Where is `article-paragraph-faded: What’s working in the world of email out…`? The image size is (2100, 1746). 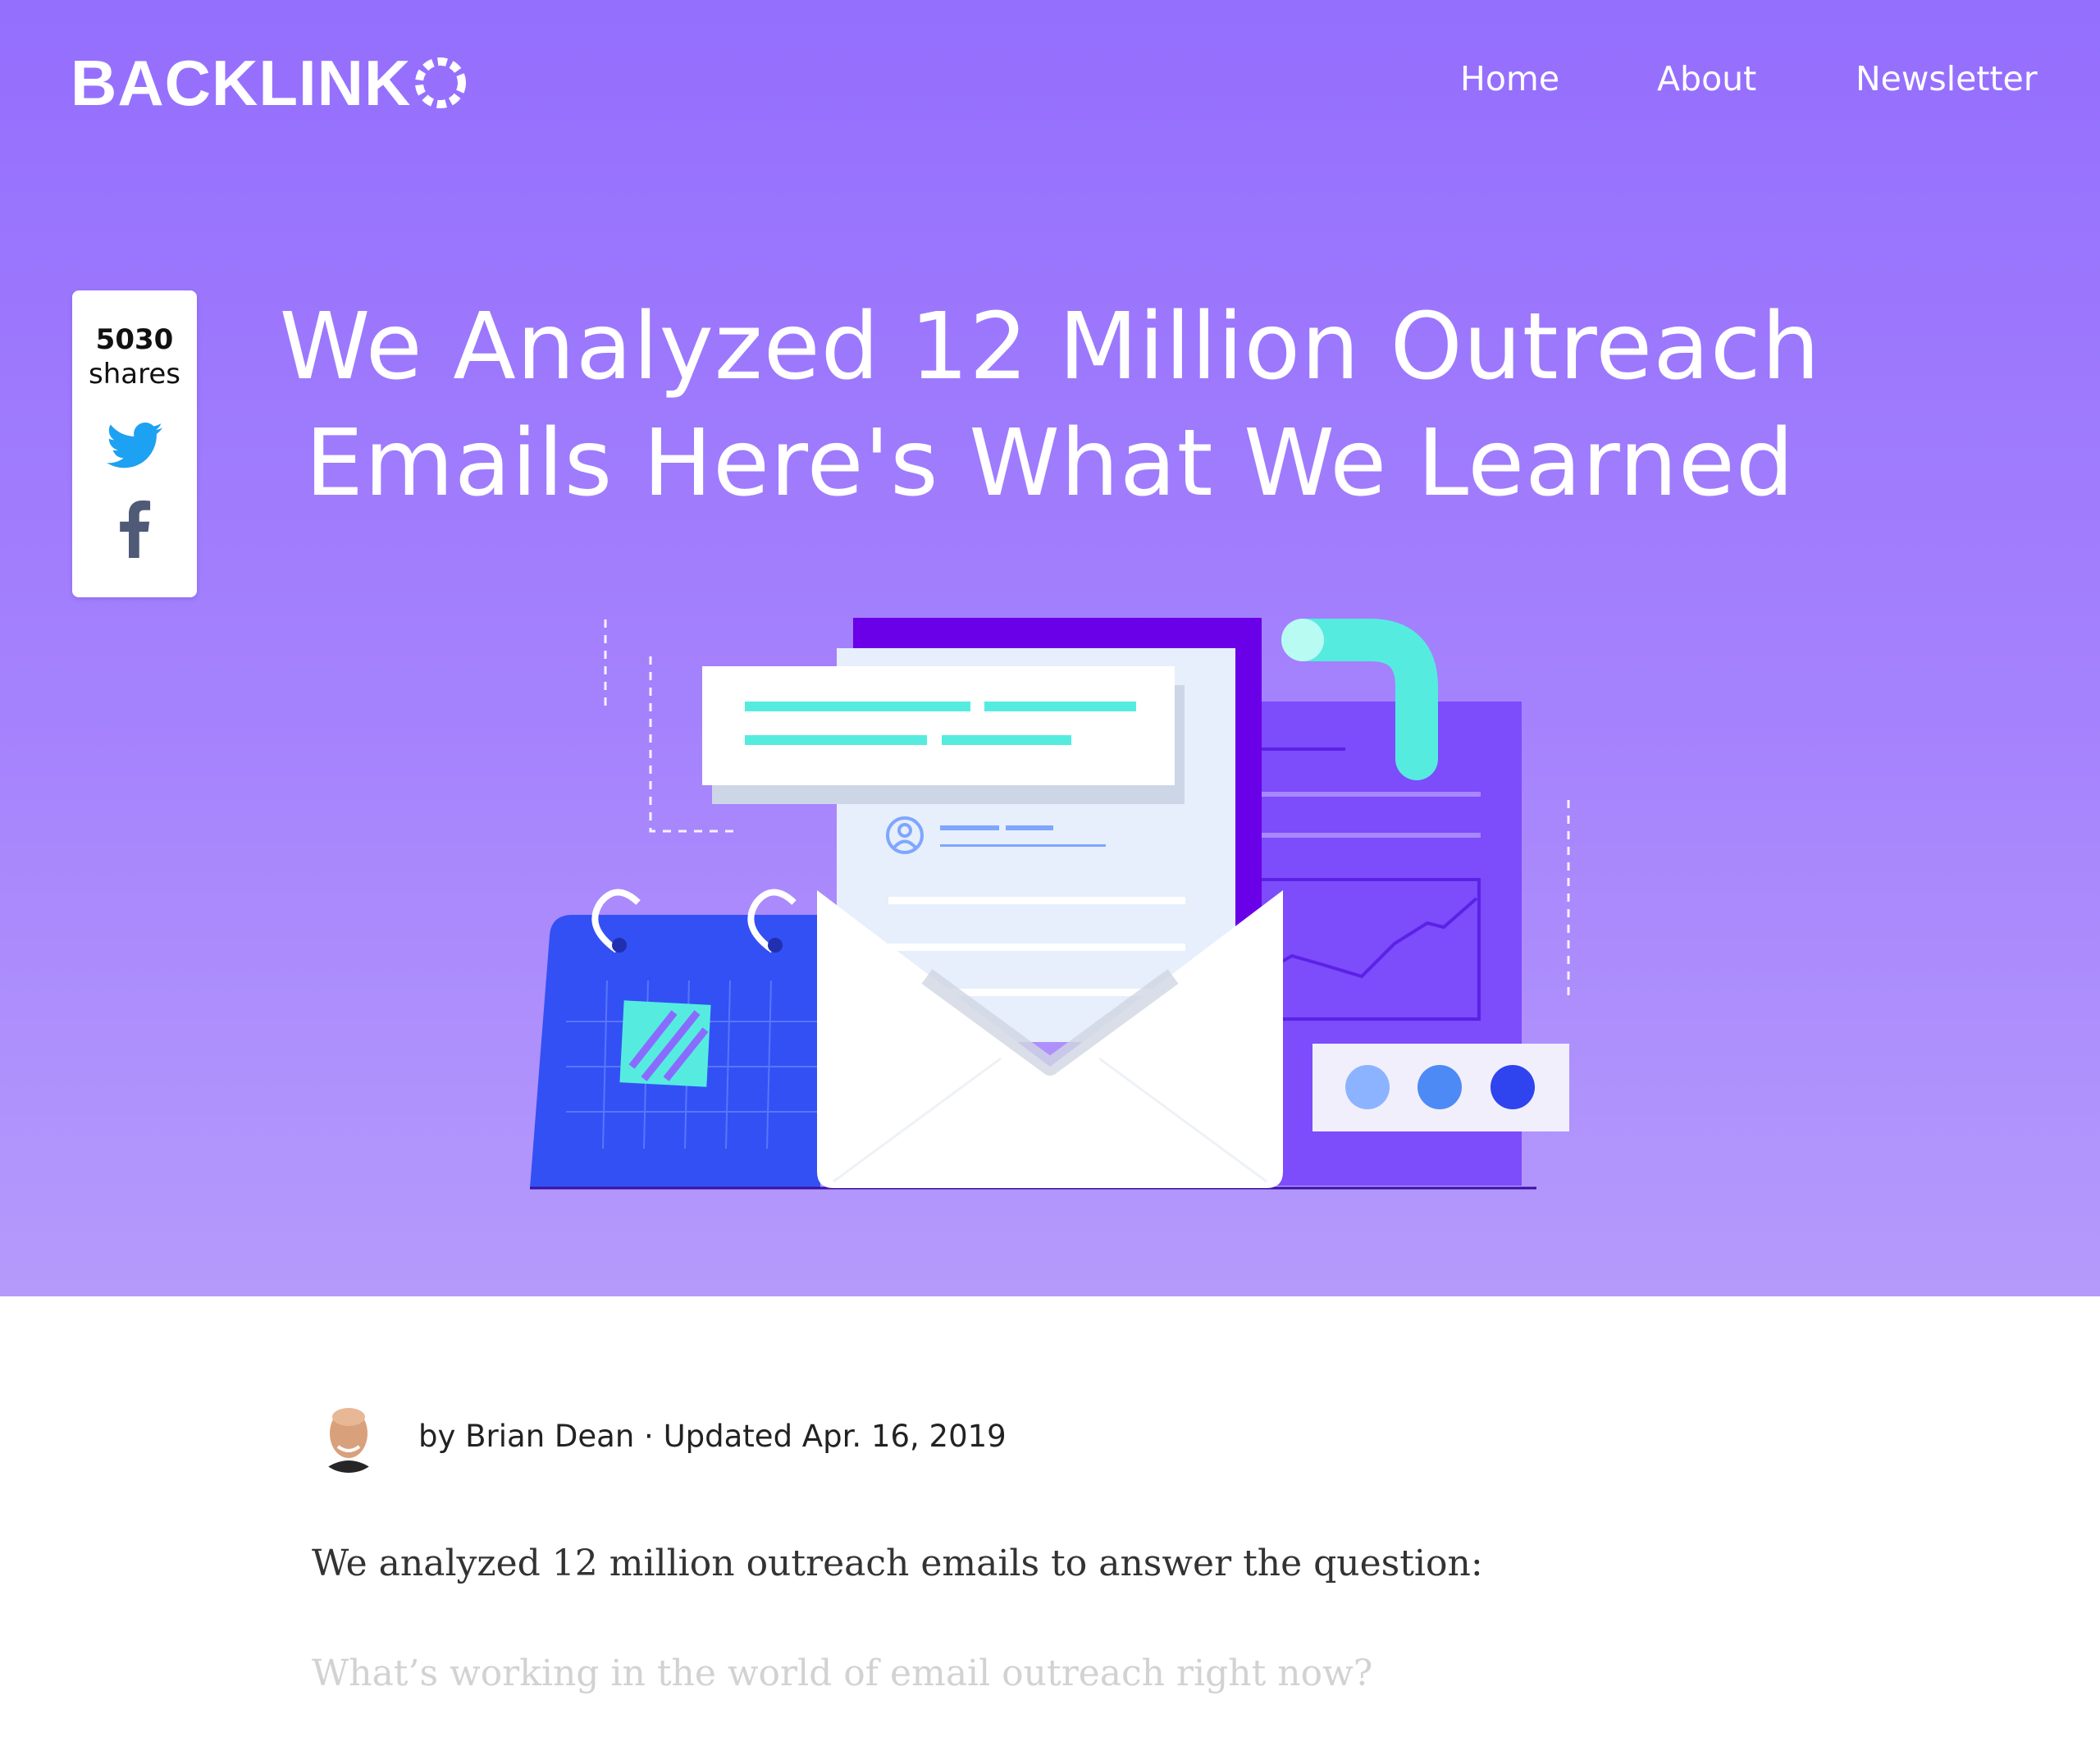
article-paragraph-faded: What’s working in the world of email out… is located at coordinates (842, 1673).